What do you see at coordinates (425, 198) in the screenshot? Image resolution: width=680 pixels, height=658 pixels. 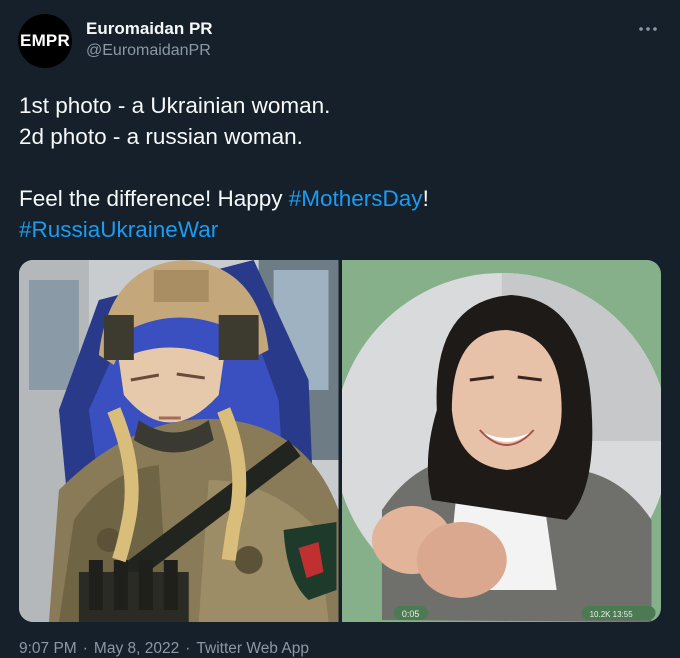 I see `tweet-line-3-suffix: !` at bounding box center [425, 198].